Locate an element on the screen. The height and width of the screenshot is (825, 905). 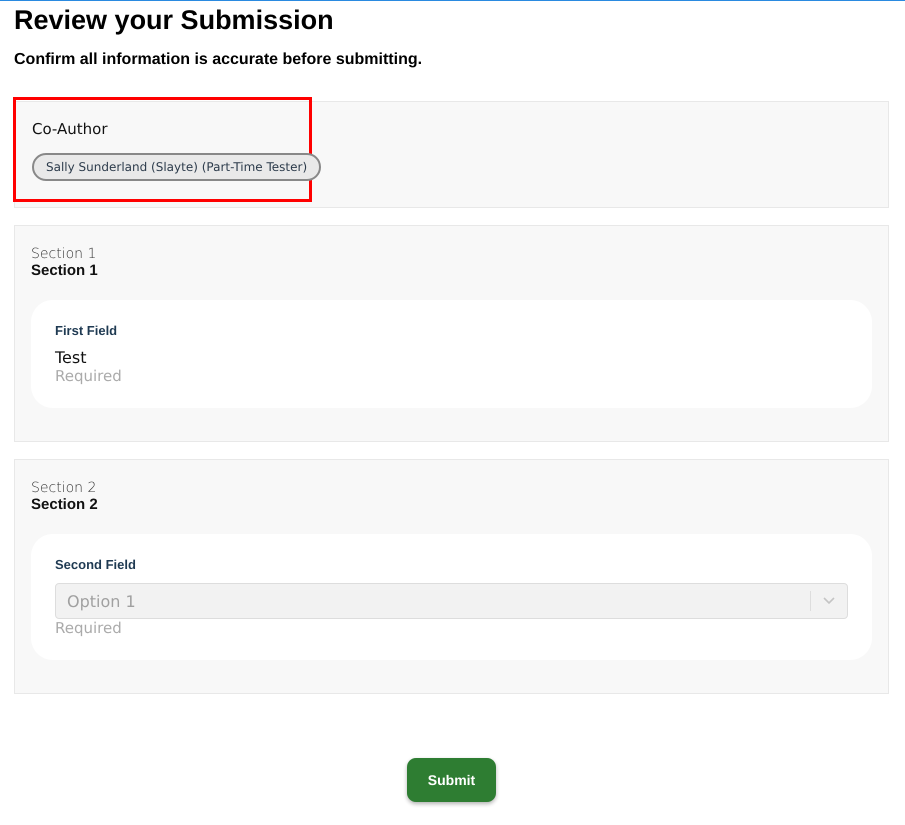
page-subtitle: Confirm all information is accurate before submitting. is located at coordinates (219, 60).